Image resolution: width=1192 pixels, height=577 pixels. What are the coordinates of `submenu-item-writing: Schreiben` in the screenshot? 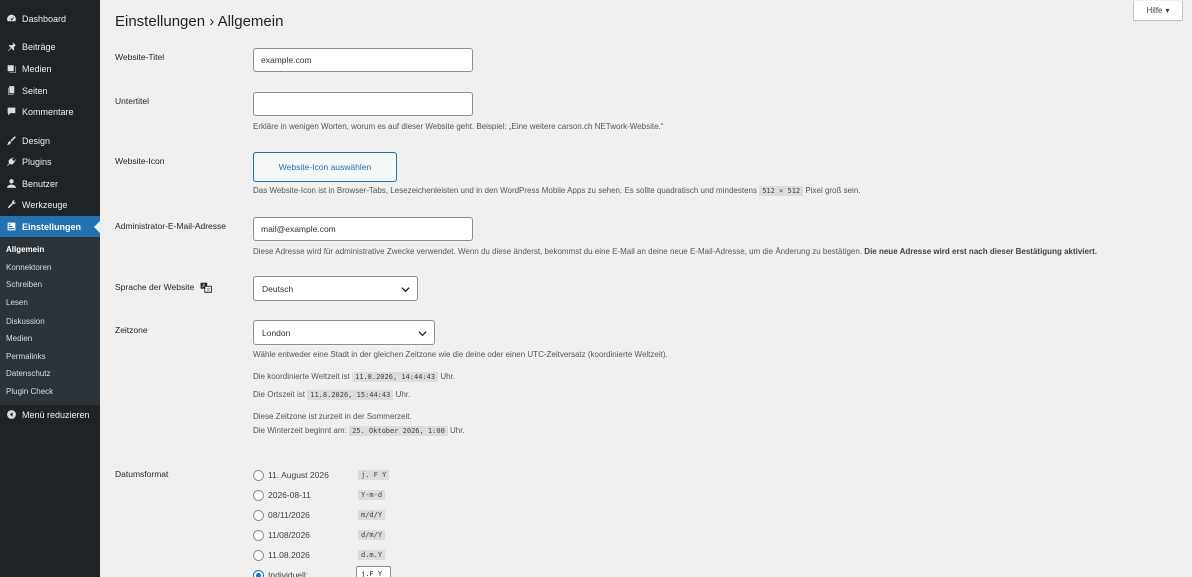 It's located at (24, 284).